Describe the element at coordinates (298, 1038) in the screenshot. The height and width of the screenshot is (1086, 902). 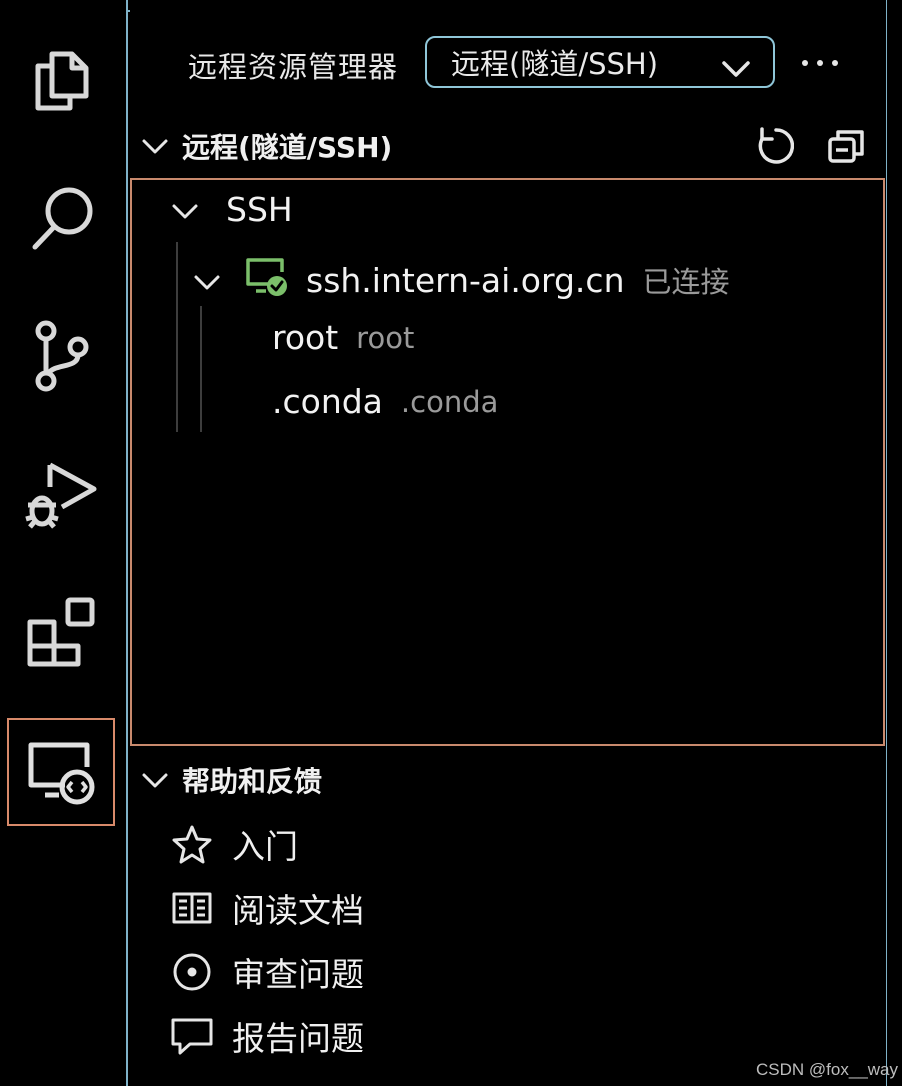
I see `help-item-label: 报告问题` at that location.